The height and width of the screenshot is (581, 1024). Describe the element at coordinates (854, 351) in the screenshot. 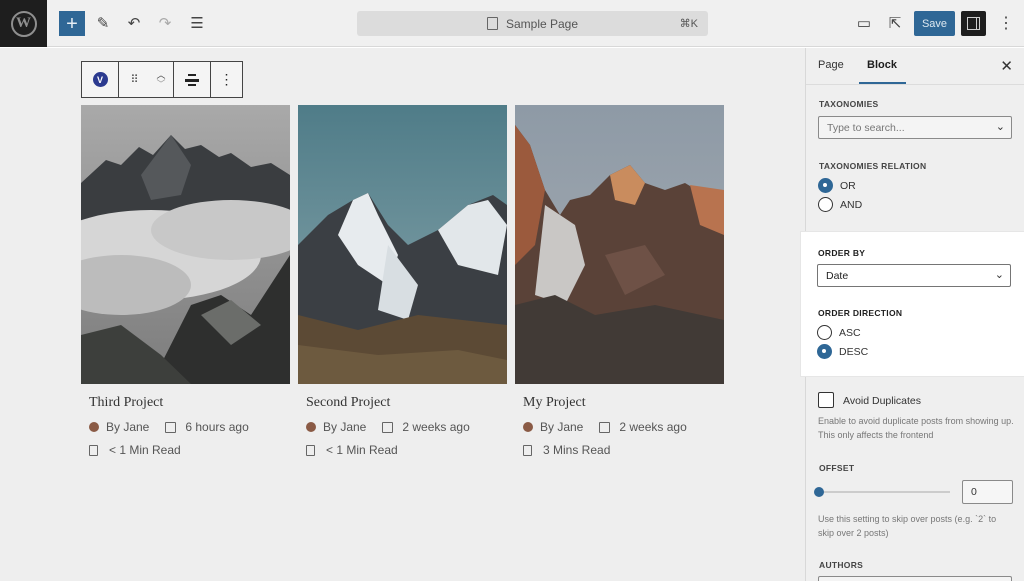

I see `radio-desc-label: DESC` at that location.